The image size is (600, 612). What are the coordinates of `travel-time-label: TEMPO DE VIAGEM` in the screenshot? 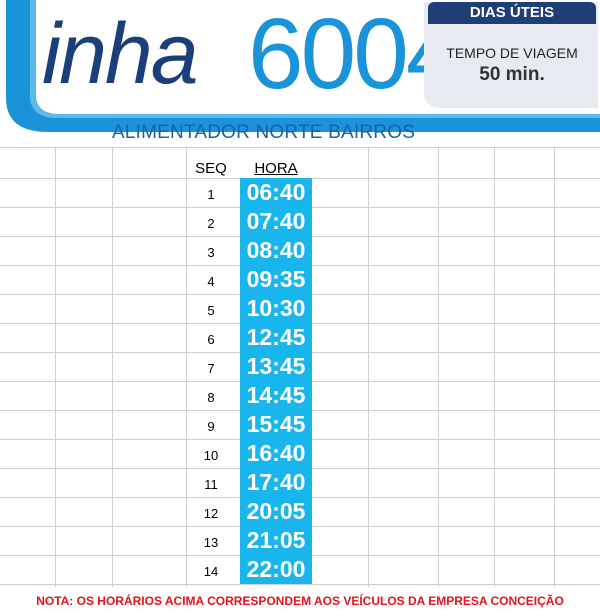 It's located at (512, 53).